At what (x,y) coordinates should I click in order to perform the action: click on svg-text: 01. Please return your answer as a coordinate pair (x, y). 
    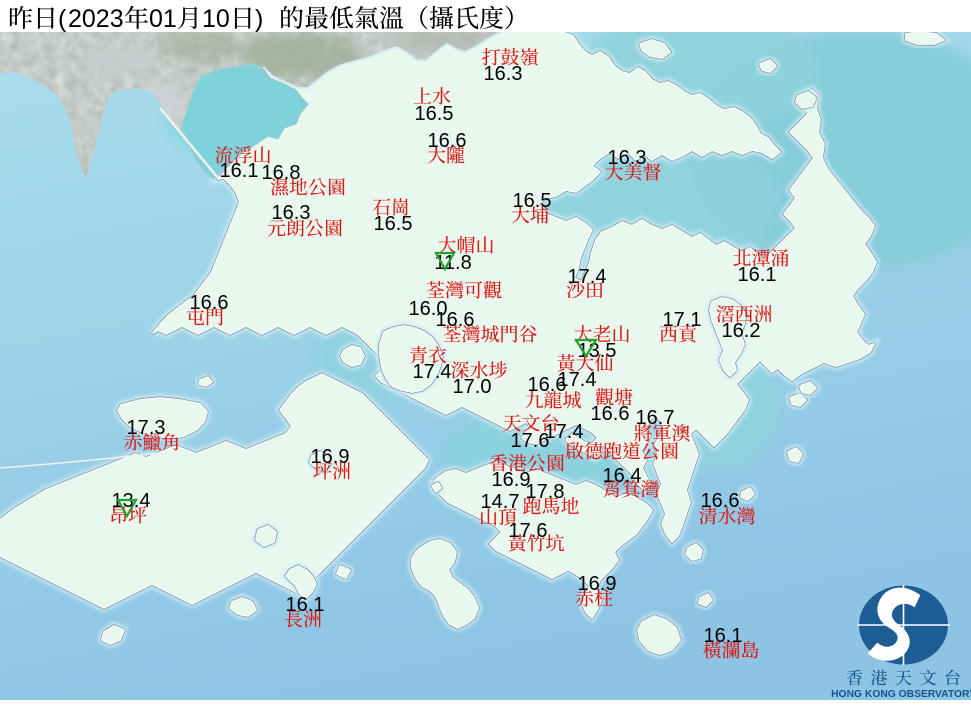
    Looking at the image, I should click on (163, 19).